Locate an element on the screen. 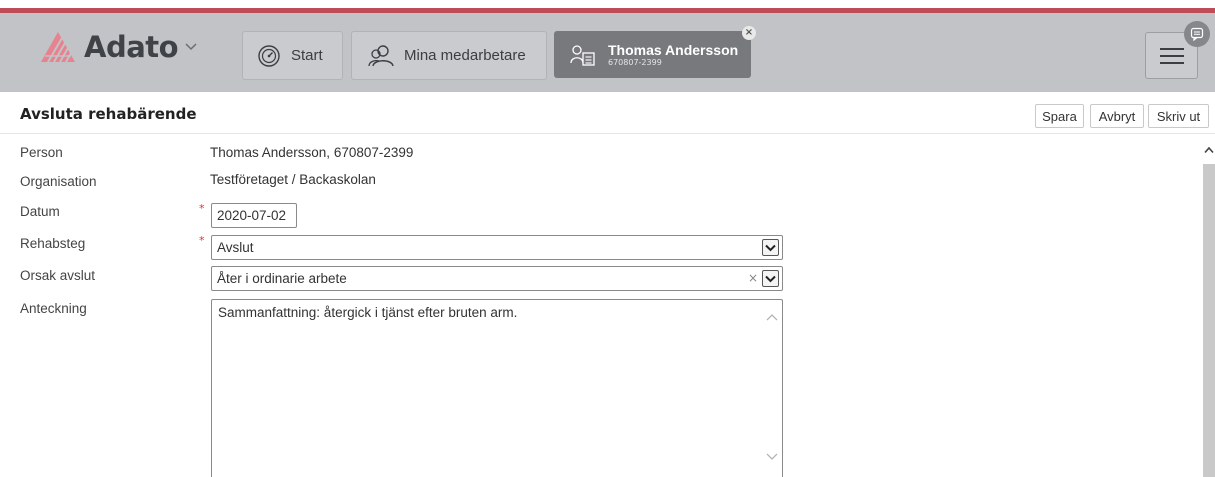 The height and width of the screenshot is (477, 1215). rehabsteg-required-marker: * is located at coordinates (202, 240).